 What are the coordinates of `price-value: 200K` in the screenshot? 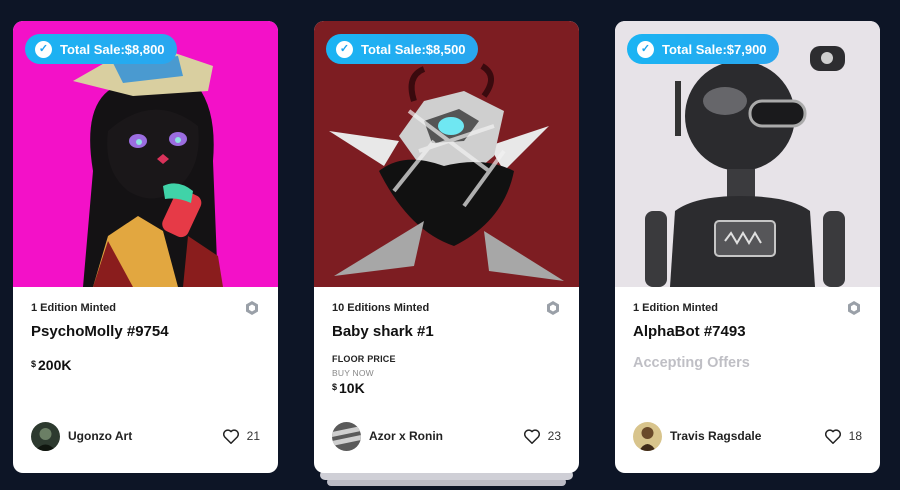 It's located at (55, 365).